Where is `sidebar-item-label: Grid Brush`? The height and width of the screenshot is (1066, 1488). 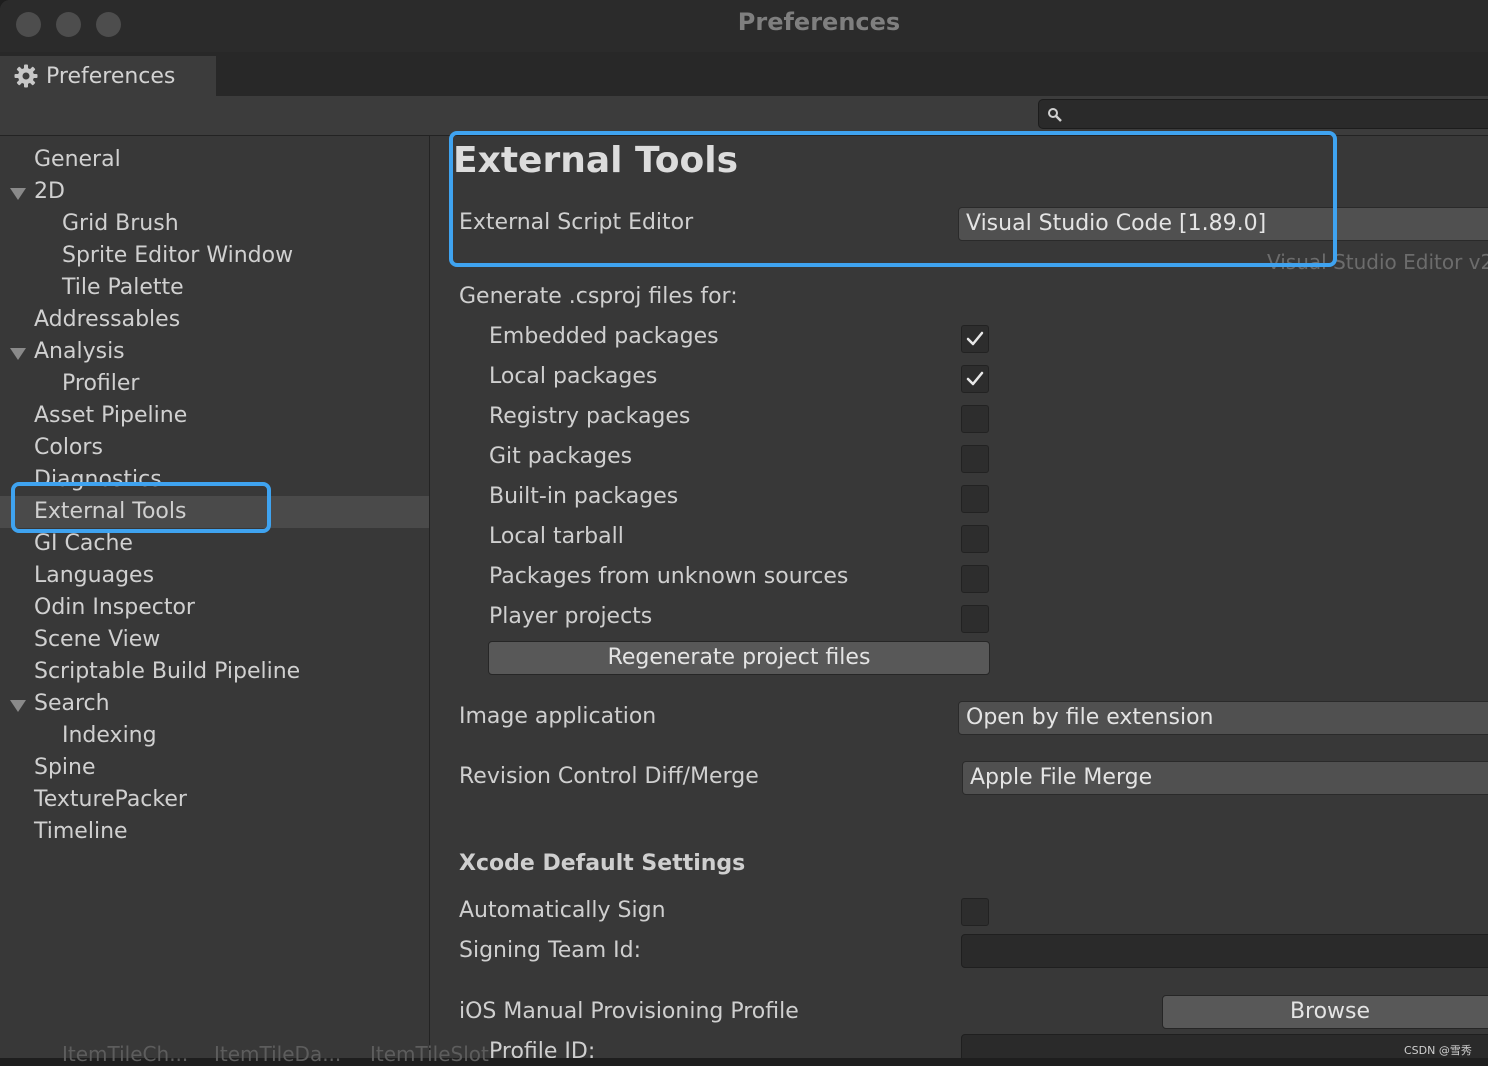 sidebar-item-label: Grid Brush is located at coordinates (120, 223).